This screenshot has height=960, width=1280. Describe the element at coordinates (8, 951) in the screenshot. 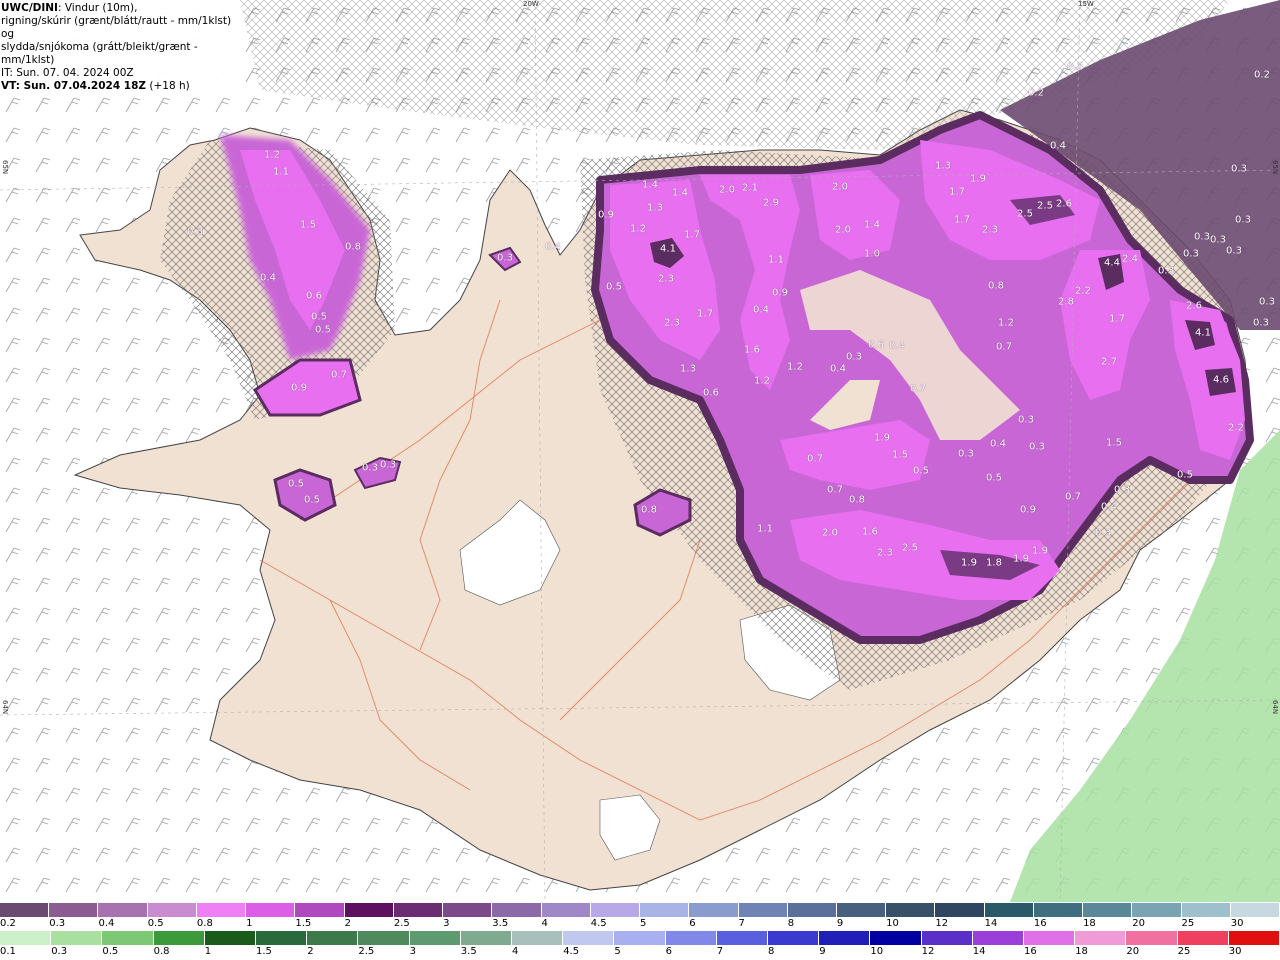

I see `legend-rain-label: 0.1` at that location.